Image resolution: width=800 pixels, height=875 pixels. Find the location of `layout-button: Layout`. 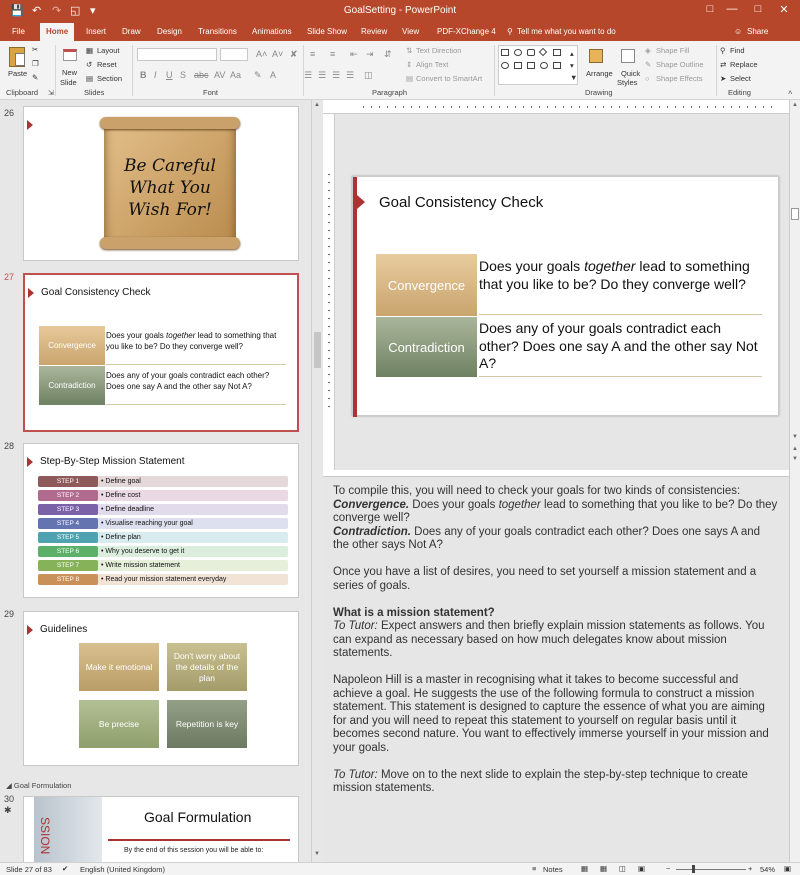

layout-button: Layout is located at coordinates (108, 50).